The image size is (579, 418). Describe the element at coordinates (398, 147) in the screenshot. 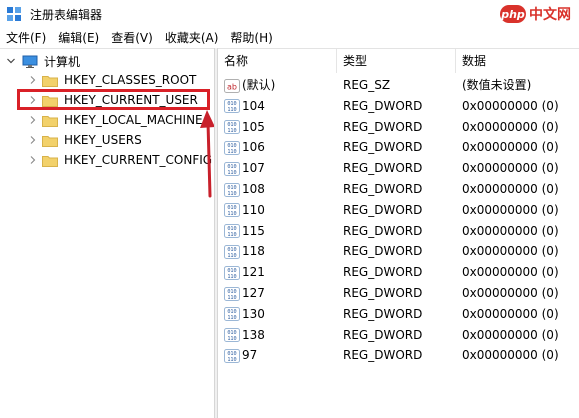

I see `value-row: 010 110 106 REG_DWORD 0x00000000 (0)` at that location.